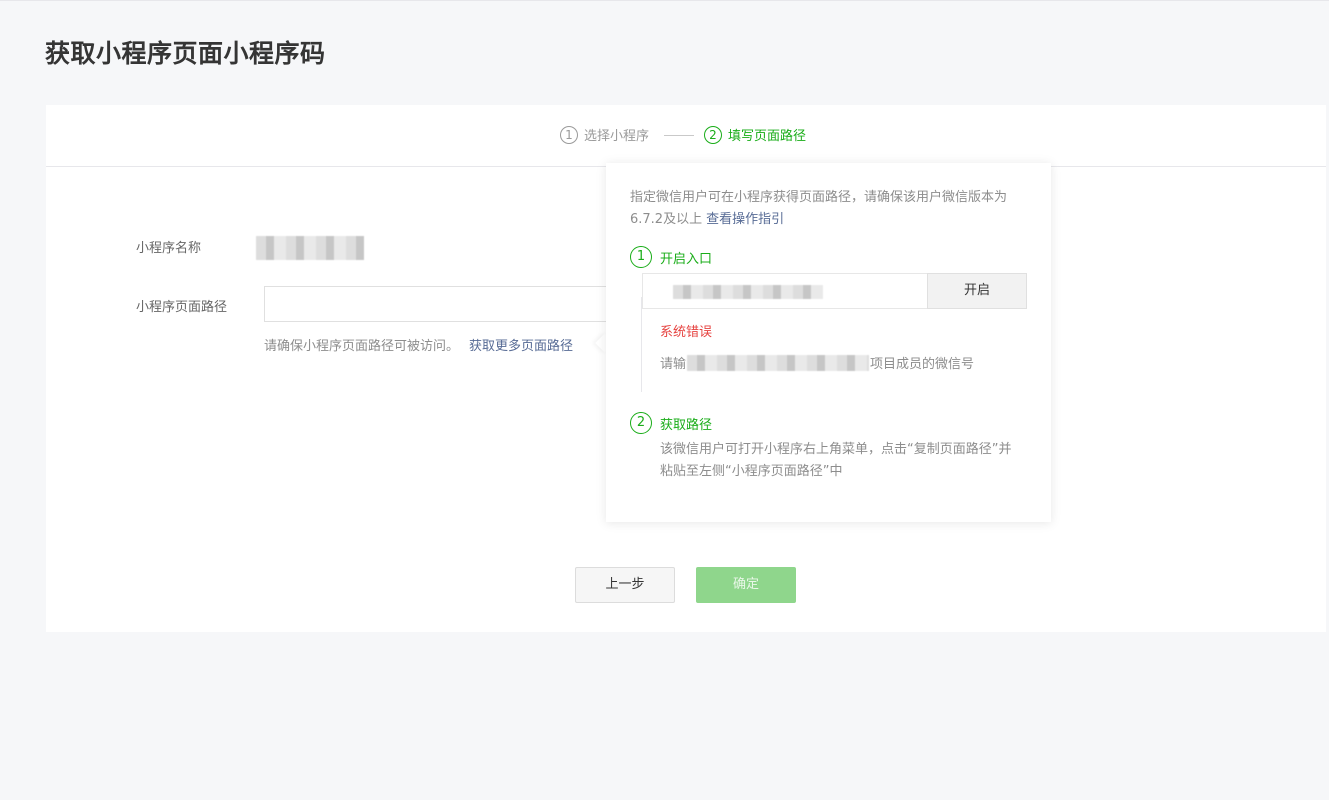  Describe the element at coordinates (436, 304) in the screenshot. I see `page-path-input` at that location.